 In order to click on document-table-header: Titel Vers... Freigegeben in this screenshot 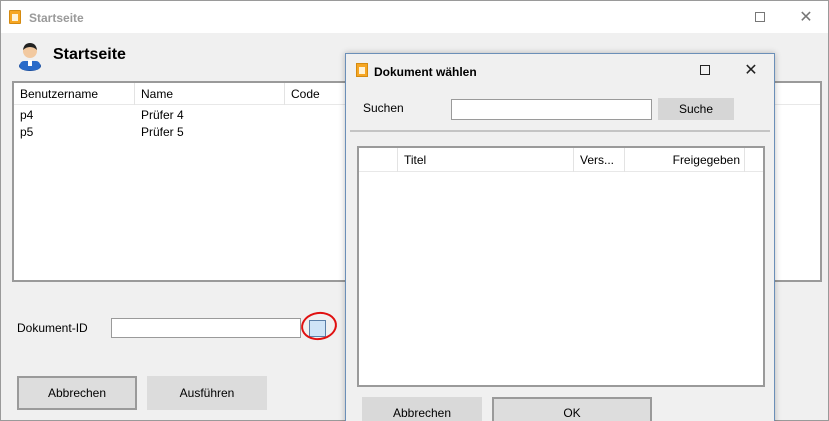, I will do `click(561, 160)`.